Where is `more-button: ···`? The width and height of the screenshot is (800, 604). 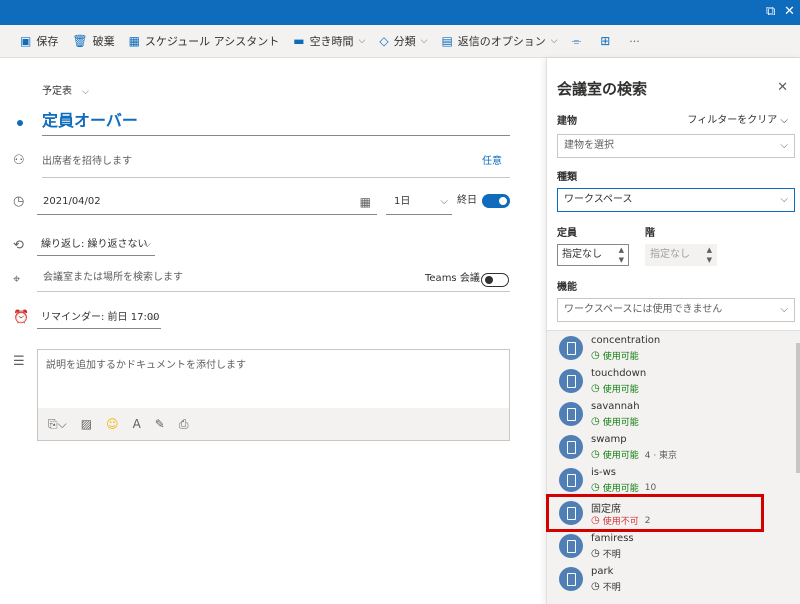
more-button: ··· is located at coordinates (634, 41).